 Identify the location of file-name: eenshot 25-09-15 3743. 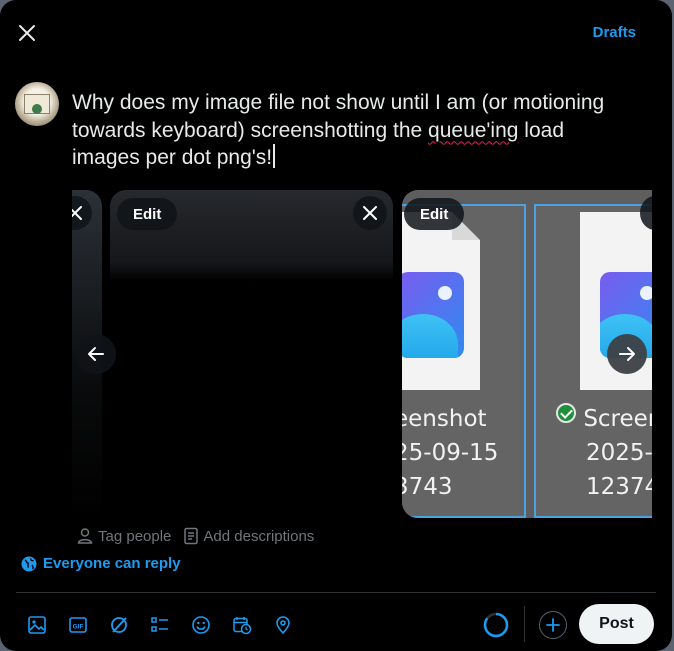
(450, 453).